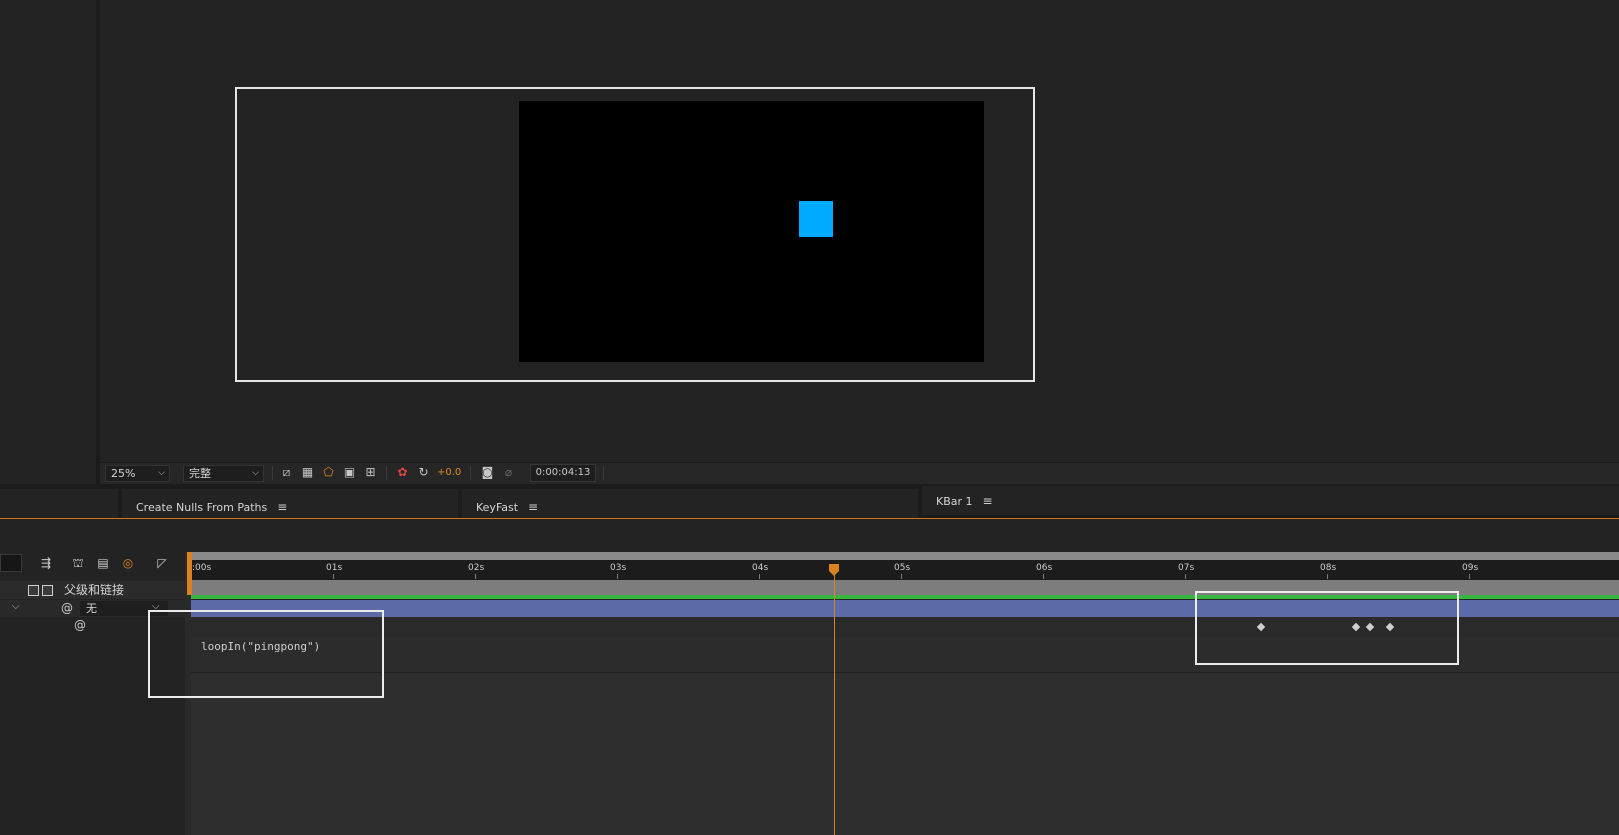 This screenshot has height=835, width=1619. Describe the element at coordinates (334, 568) in the screenshot. I see `ruler-label: 01s` at that location.